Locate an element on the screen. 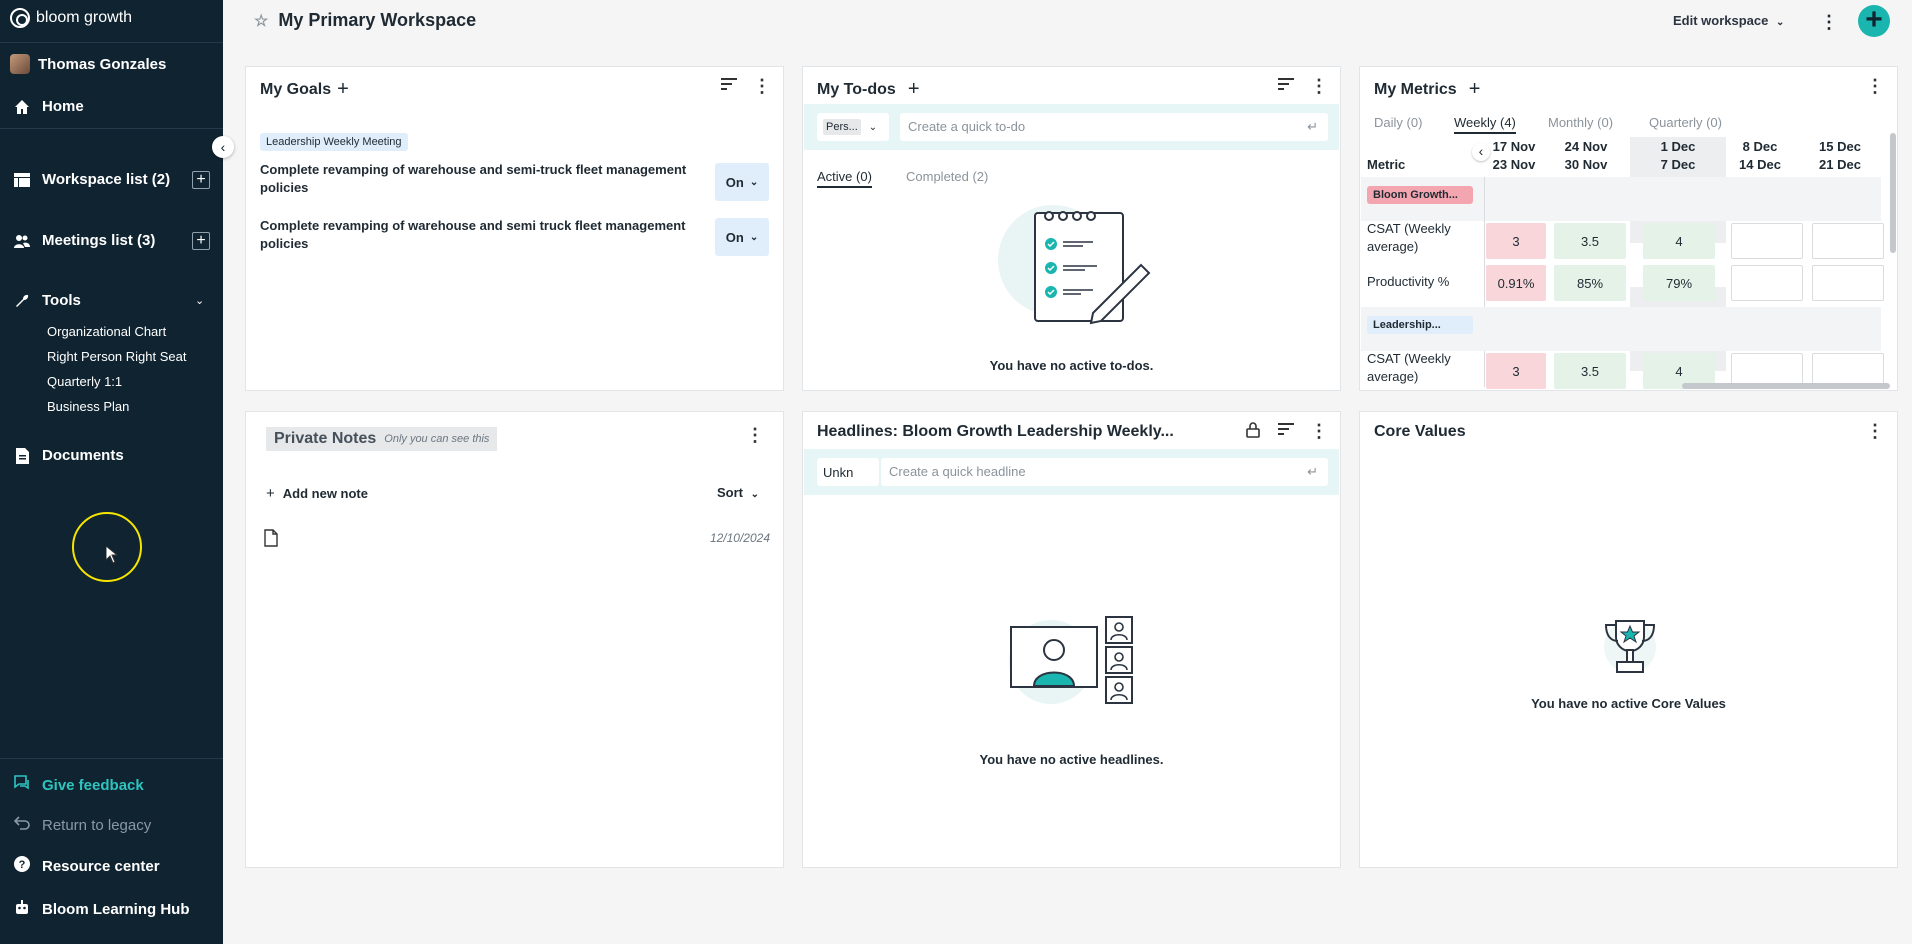 The height and width of the screenshot is (944, 1912). notes-title: Private Notes is located at coordinates (325, 438).